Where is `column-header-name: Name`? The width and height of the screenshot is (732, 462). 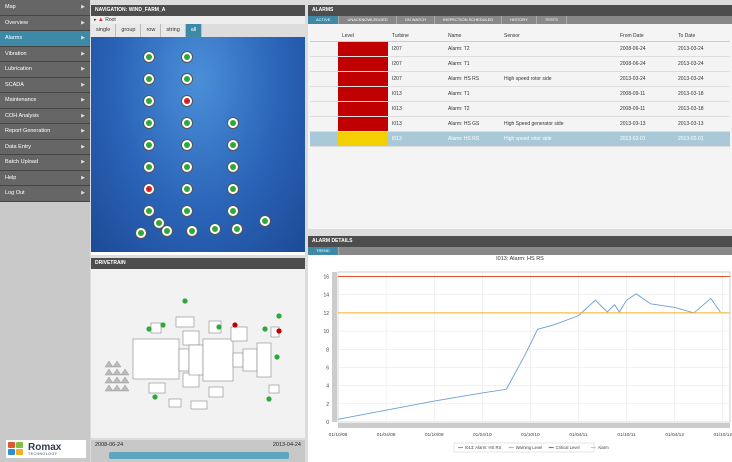
column-header-name: Name is located at coordinates (472, 37).